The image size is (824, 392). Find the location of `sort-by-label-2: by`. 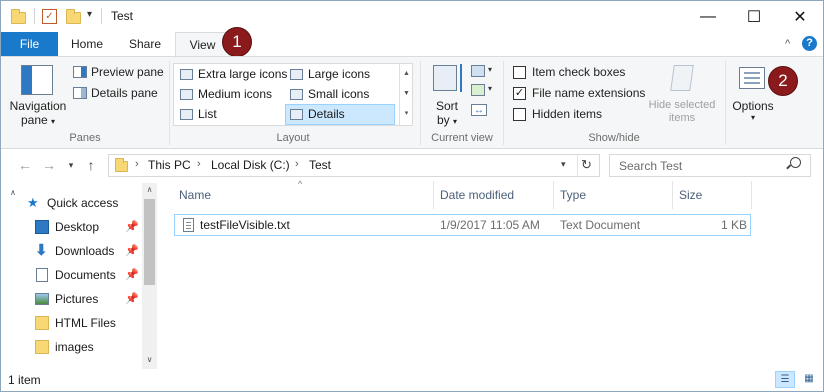

sort-by-label-2: by is located at coordinates (443, 120).